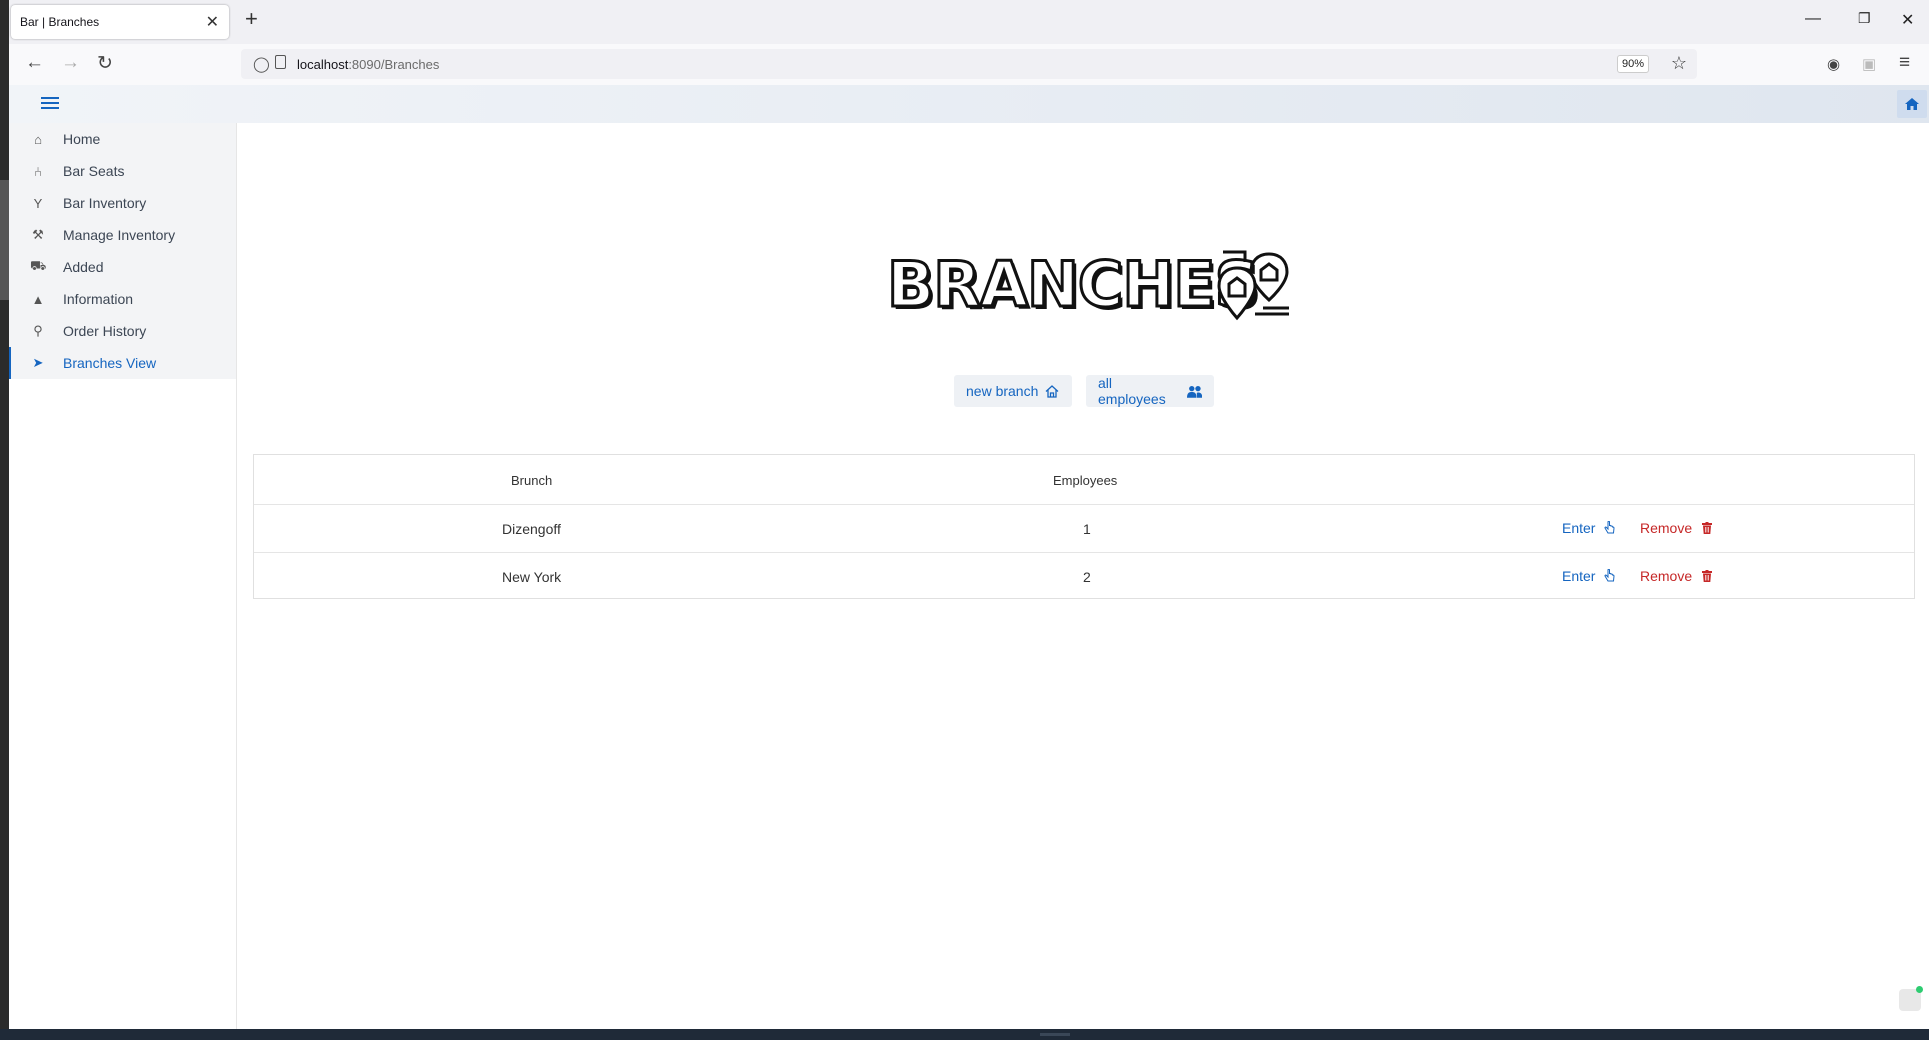 This screenshot has width=1929, height=1040. Describe the element at coordinates (4, 240) in the screenshot. I see `frame-highlight` at that location.